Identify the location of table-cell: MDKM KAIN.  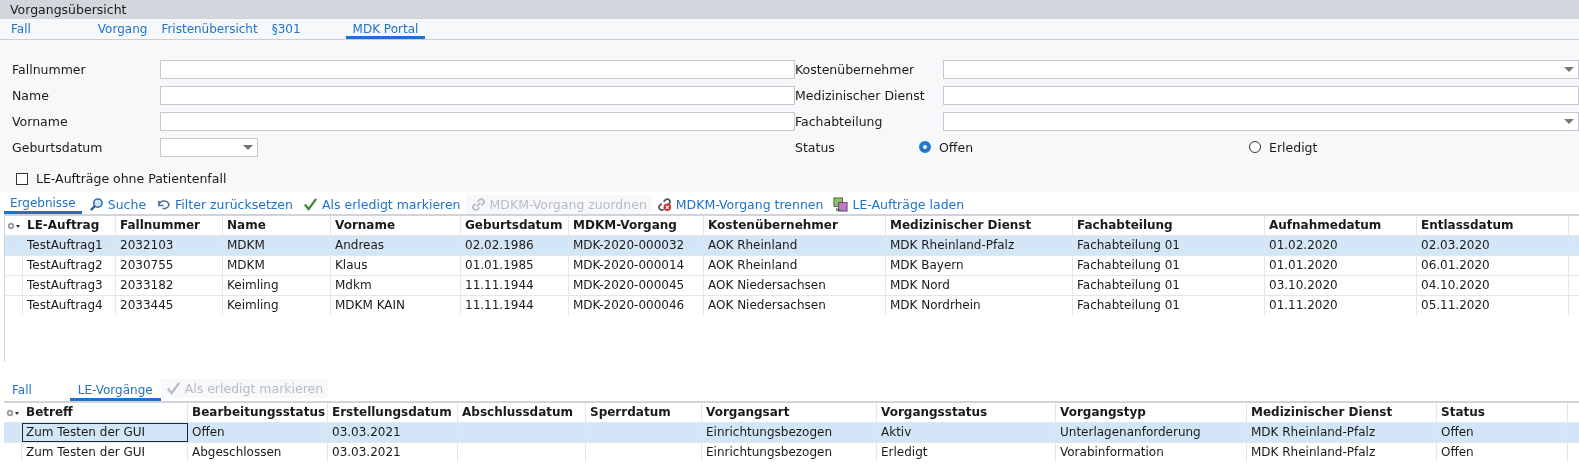
(396, 305).